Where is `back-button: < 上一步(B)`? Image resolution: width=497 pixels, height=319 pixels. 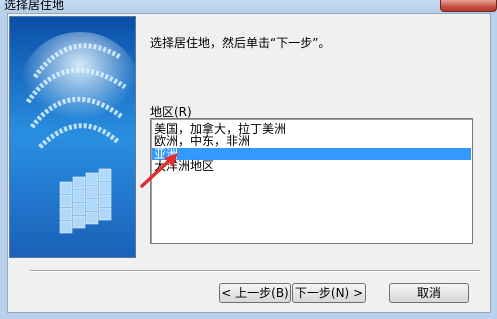
back-button: < 上一步(B) is located at coordinates (255, 293).